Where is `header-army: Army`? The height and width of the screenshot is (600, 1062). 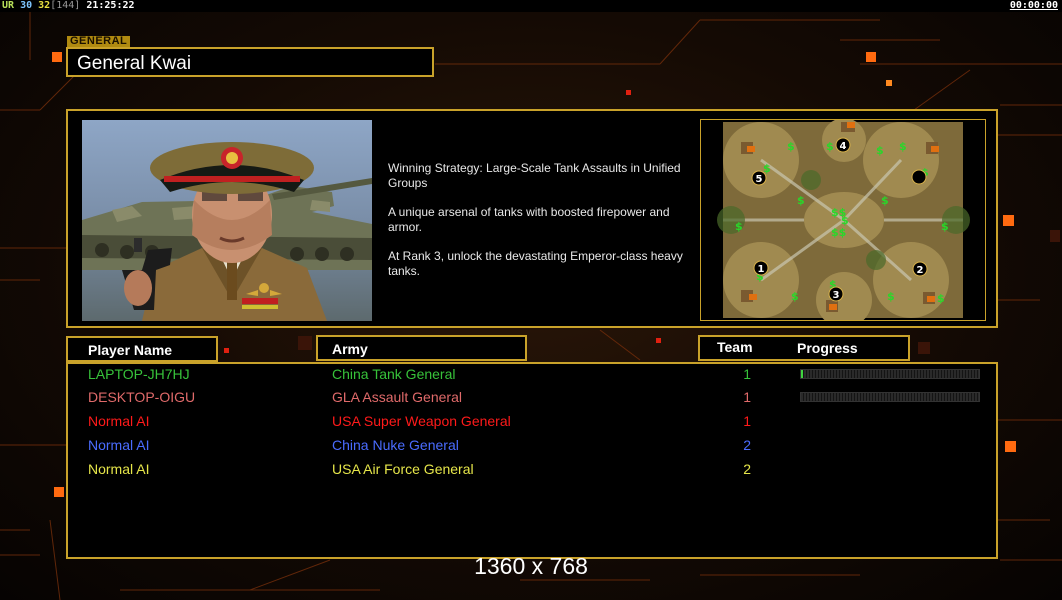
header-army: Army is located at coordinates (421, 348).